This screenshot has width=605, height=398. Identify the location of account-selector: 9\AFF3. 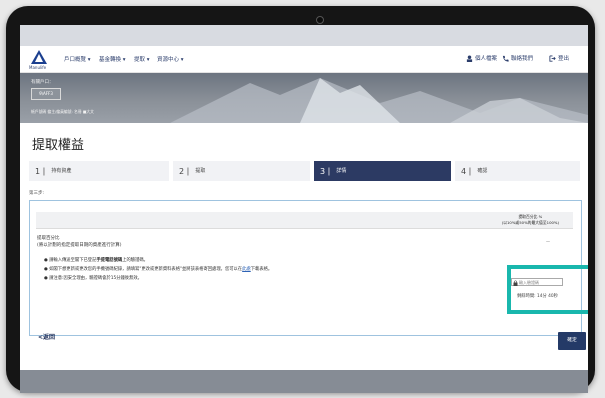
(46, 94).